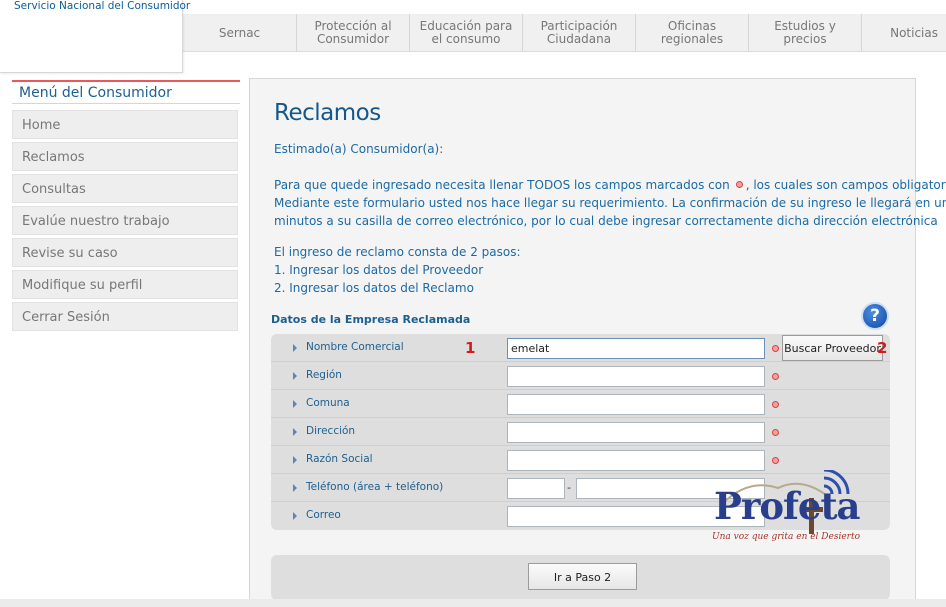 This screenshot has height=607, width=946. What do you see at coordinates (125, 252) in the screenshot?
I see `sidebar-item-revise: Revise su caso` at bounding box center [125, 252].